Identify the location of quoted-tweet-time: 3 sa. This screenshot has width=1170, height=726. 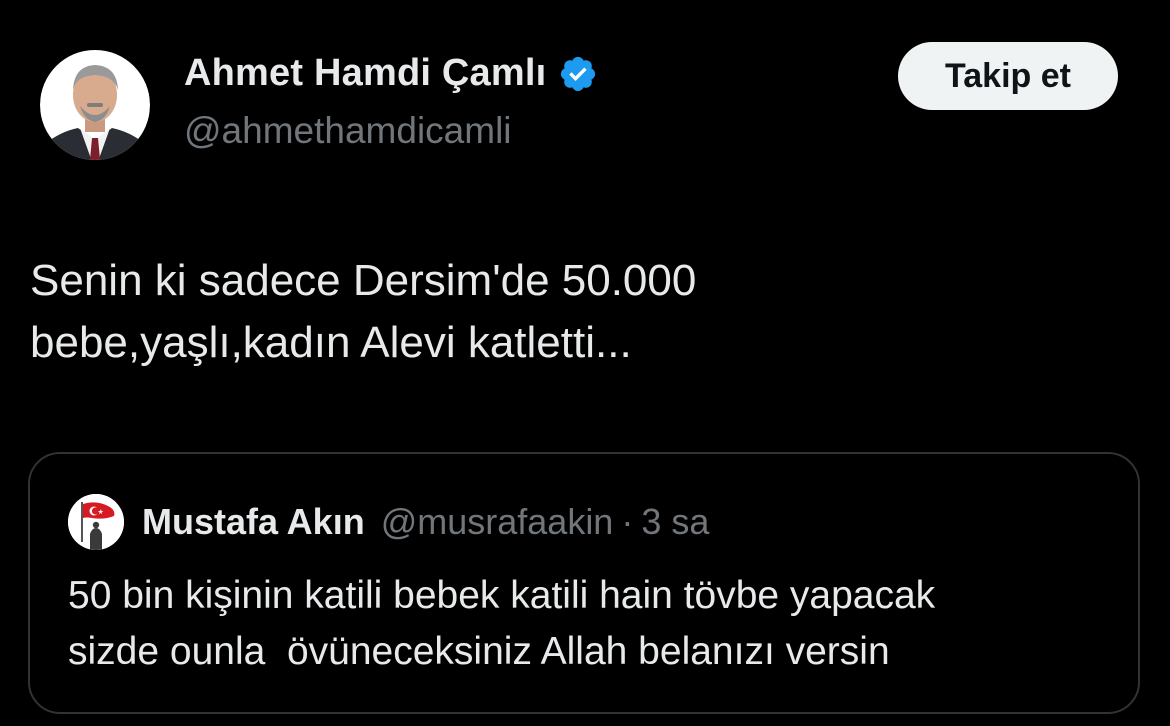
(675, 522).